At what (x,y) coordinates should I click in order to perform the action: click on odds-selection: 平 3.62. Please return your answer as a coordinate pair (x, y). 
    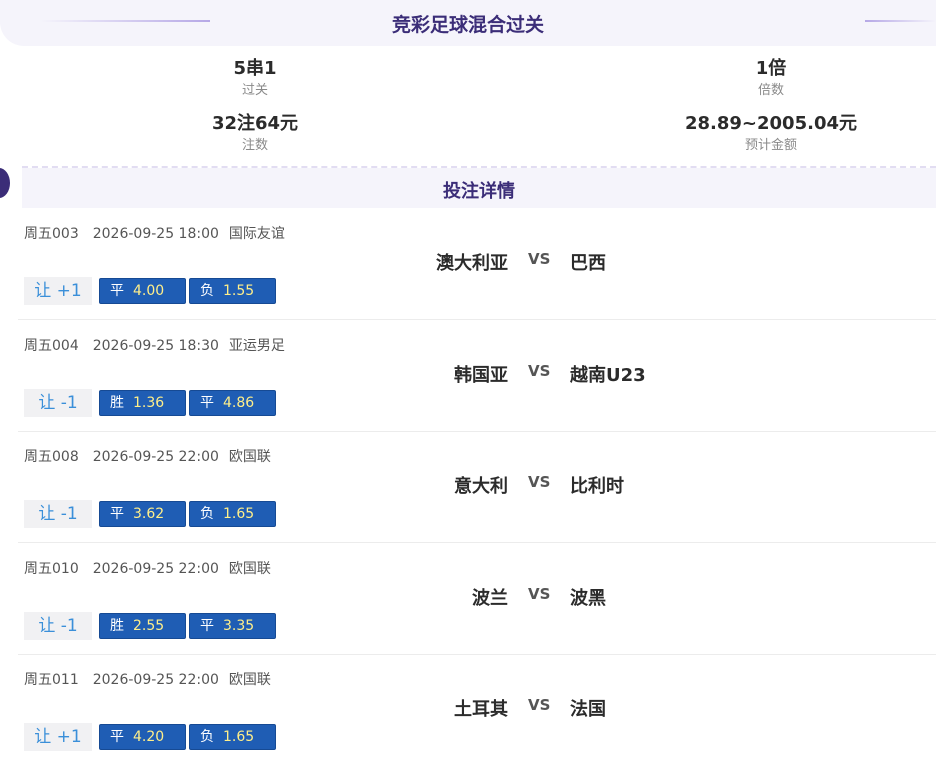
    Looking at the image, I should click on (142, 514).